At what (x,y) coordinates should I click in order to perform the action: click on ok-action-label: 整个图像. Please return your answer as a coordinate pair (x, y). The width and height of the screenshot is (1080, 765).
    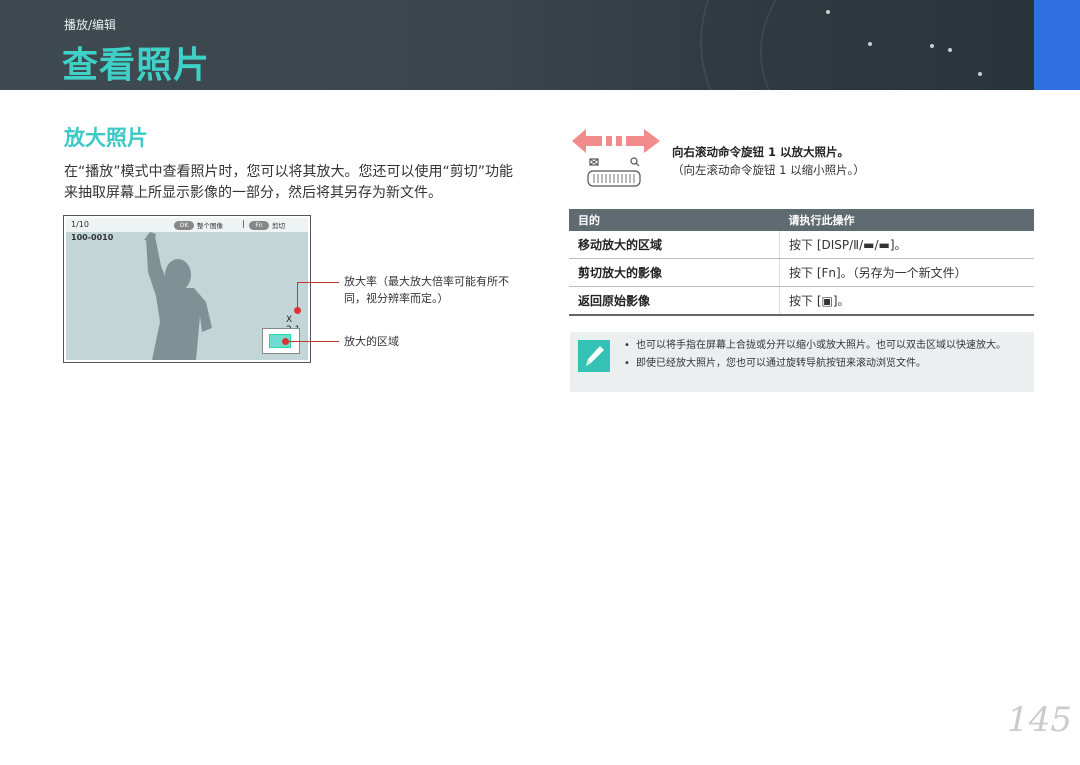
    Looking at the image, I should click on (210, 226).